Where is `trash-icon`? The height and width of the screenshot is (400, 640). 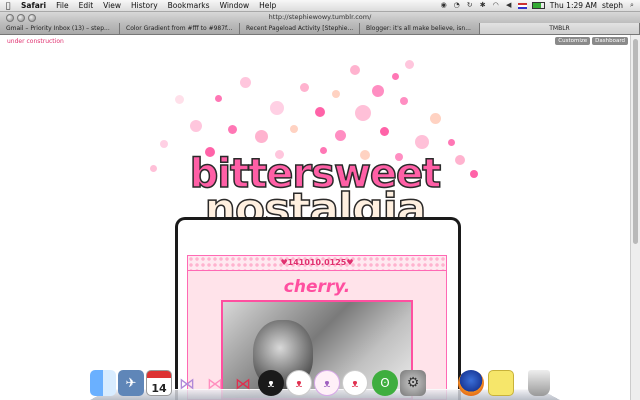 trash-icon is located at coordinates (539, 383).